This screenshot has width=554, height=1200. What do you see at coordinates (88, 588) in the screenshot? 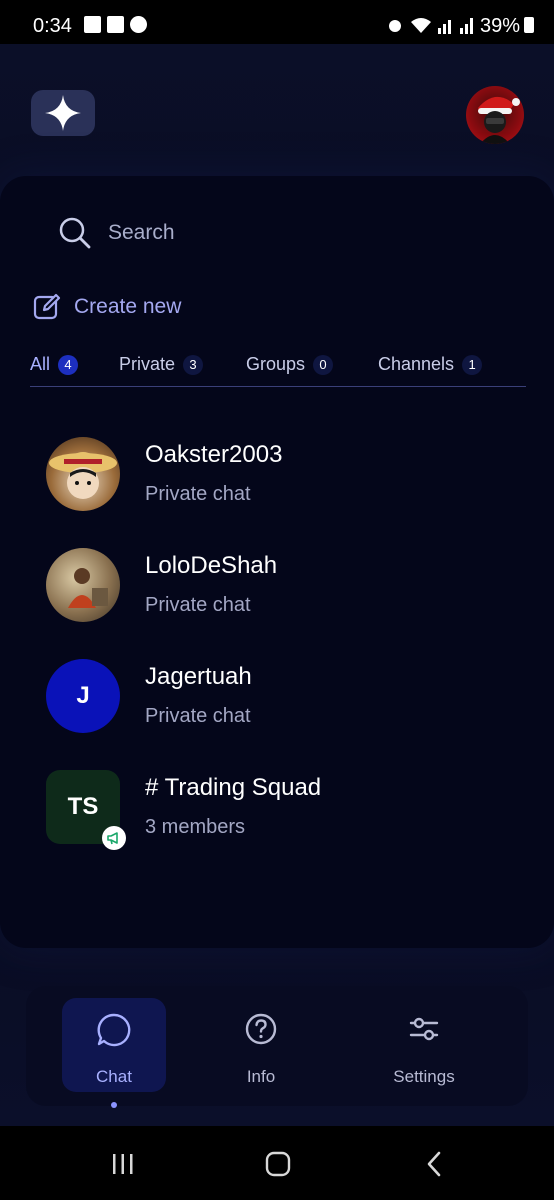
I see `person-photo-avatar-icon` at bounding box center [88, 588].